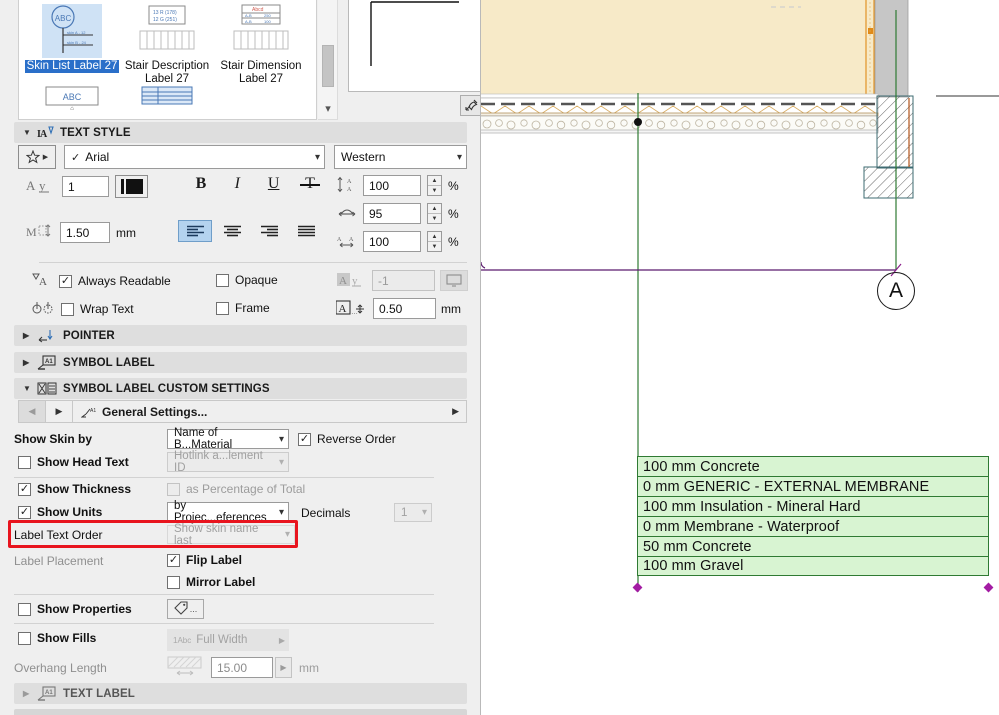 The height and width of the screenshot is (715, 999). What do you see at coordinates (240, 693) in the screenshot?
I see `section-header-text-label: ▶ A1 TEXT LABEL` at bounding box center [240, 693].